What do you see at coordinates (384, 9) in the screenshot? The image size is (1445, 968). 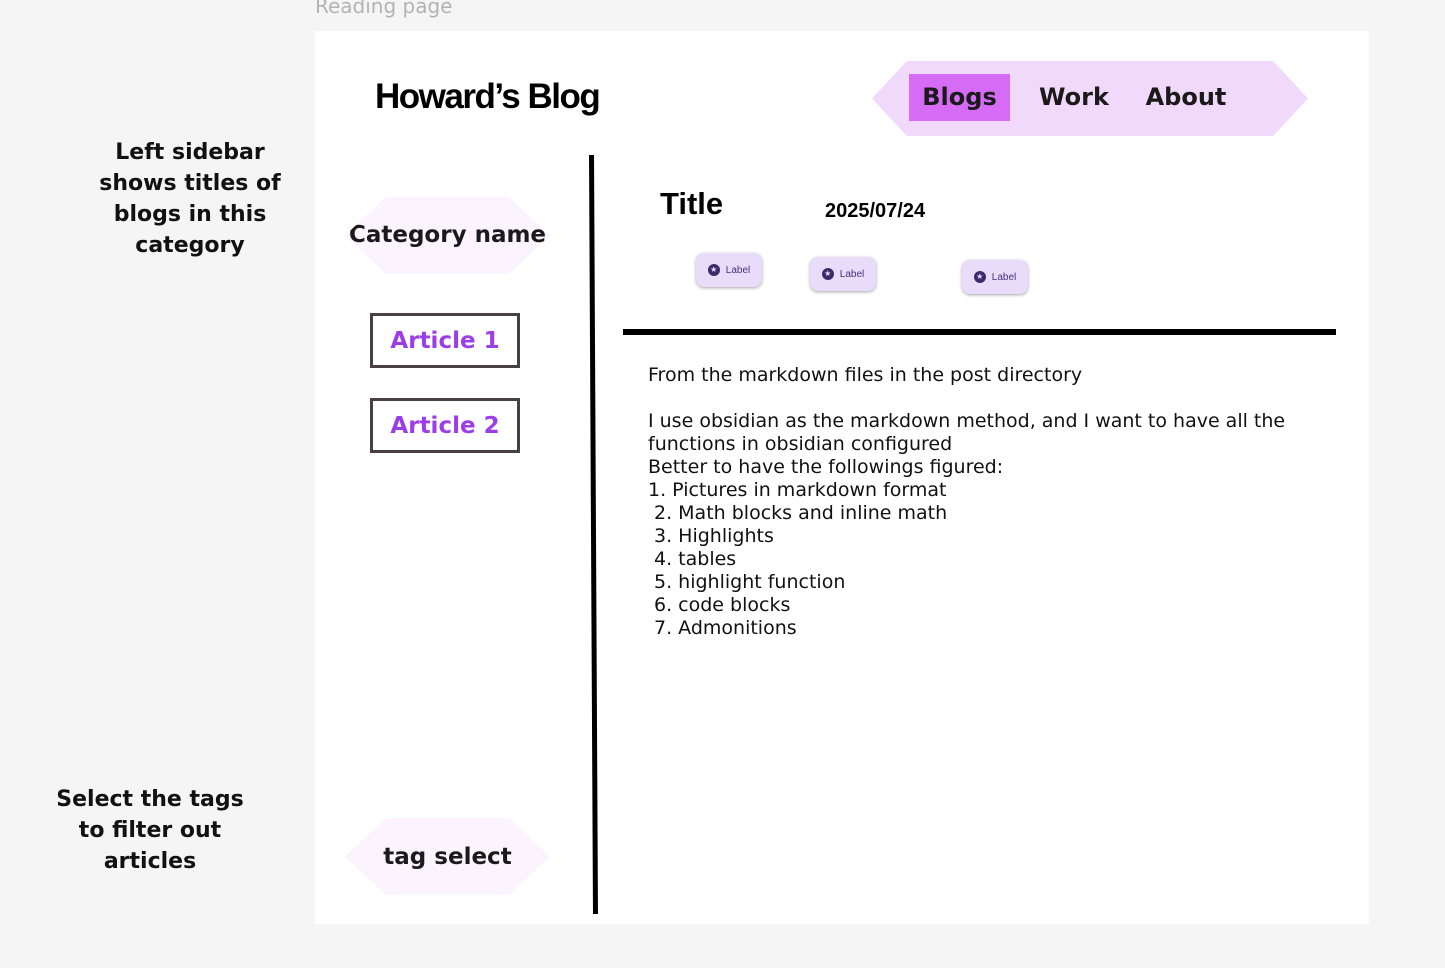 I see `frame-label: Reading page` at bounding box center [384, 9].